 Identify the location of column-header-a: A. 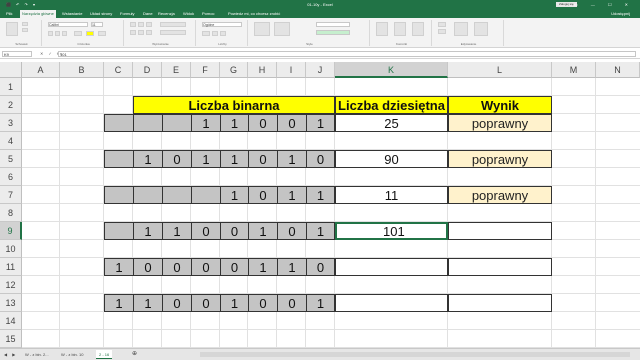
(41, 70).